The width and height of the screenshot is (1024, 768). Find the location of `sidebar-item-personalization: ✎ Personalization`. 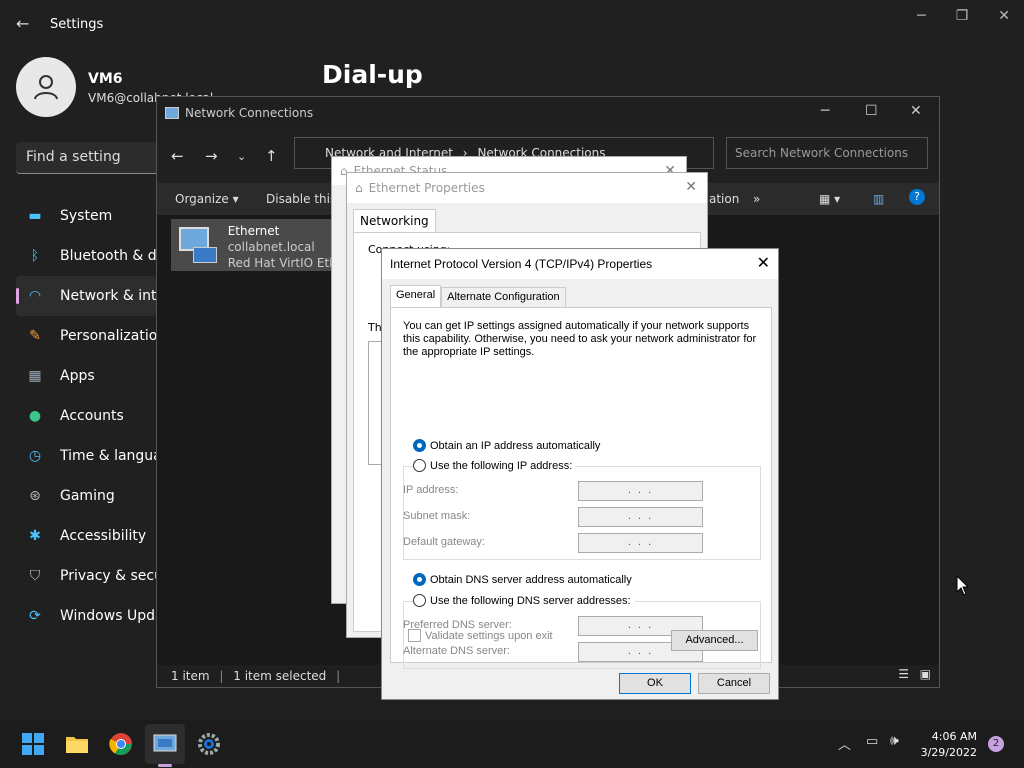

sidebar-item-personalization: ✎ Personalization is located at coordinates (86, 336).